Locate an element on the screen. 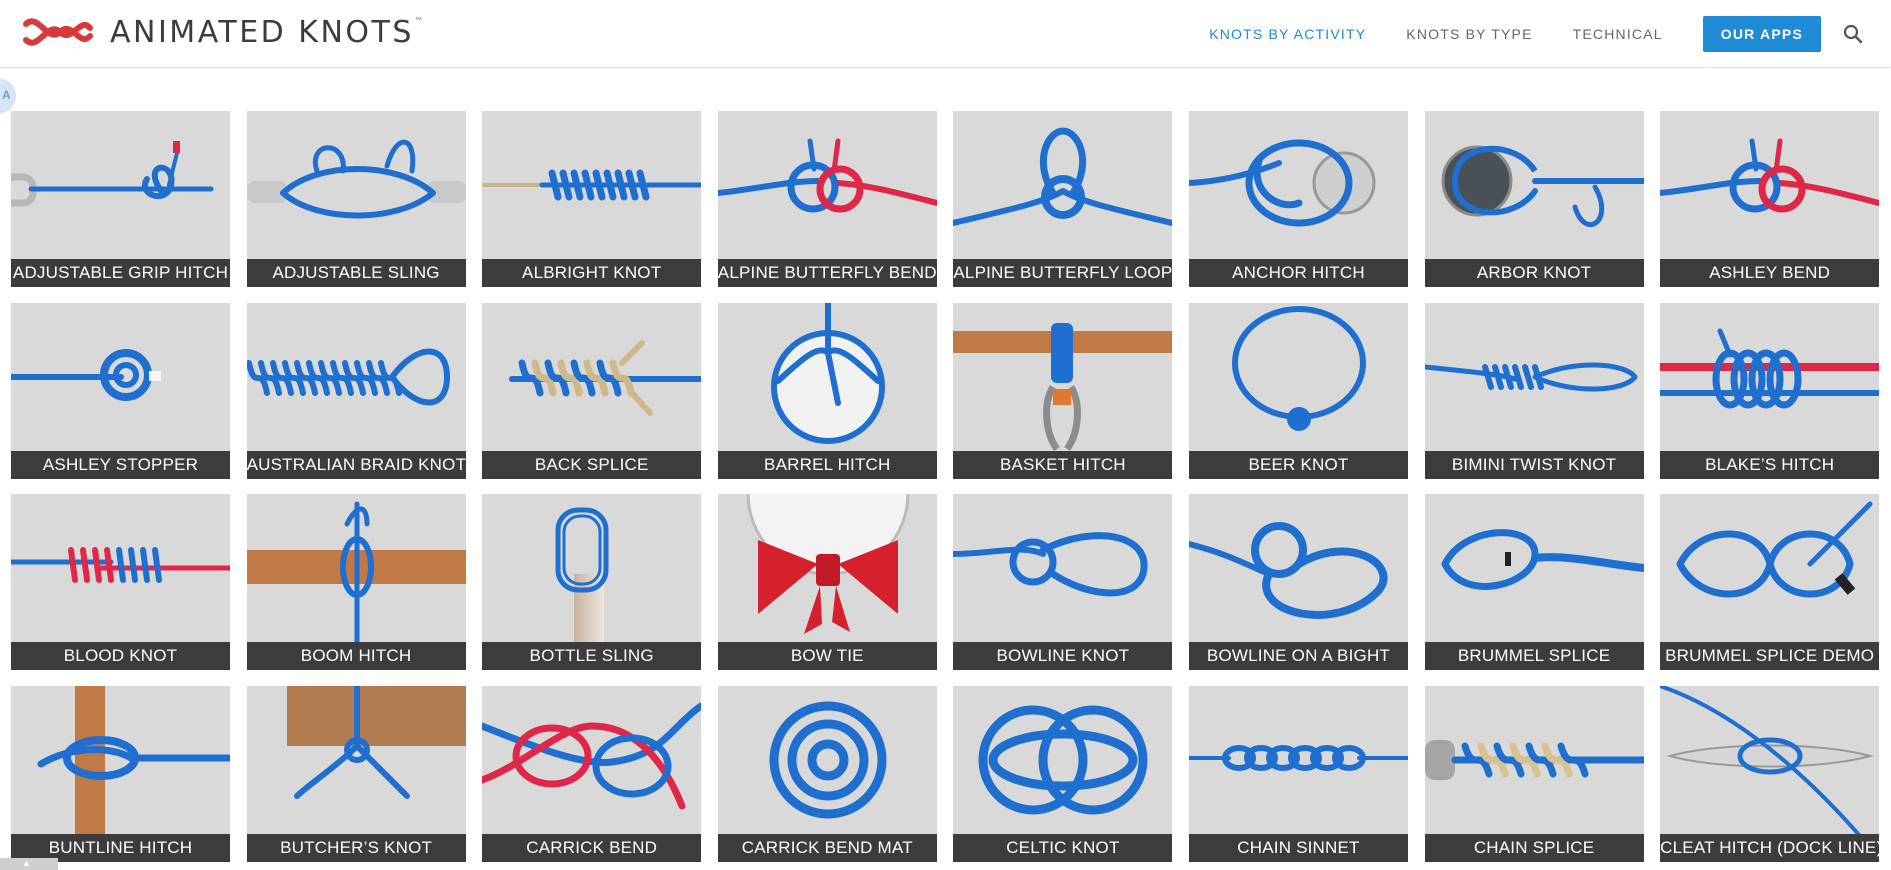 The height and width of the screenshot is (870, 1891). knot-bowline-icon is located at coordinates (1050, 564).